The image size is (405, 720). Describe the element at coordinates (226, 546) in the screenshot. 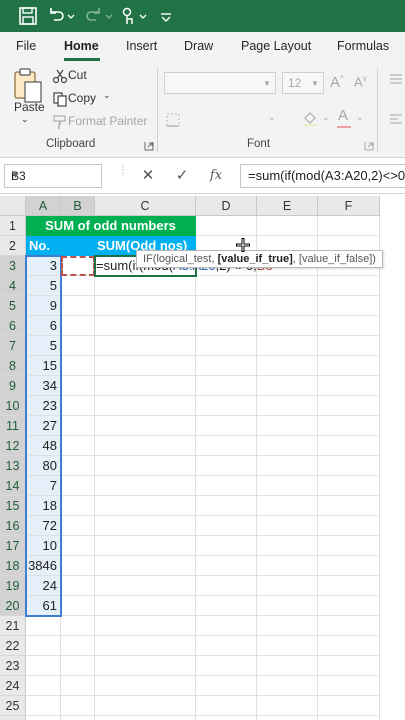

I see `cell-d17` at that location.